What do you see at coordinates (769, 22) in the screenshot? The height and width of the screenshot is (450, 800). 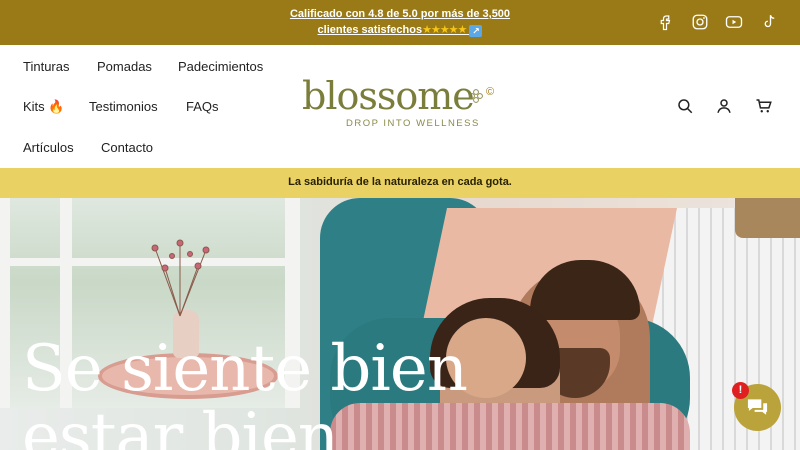 I see `tiktok-icon` at bounding box center [769, 22].